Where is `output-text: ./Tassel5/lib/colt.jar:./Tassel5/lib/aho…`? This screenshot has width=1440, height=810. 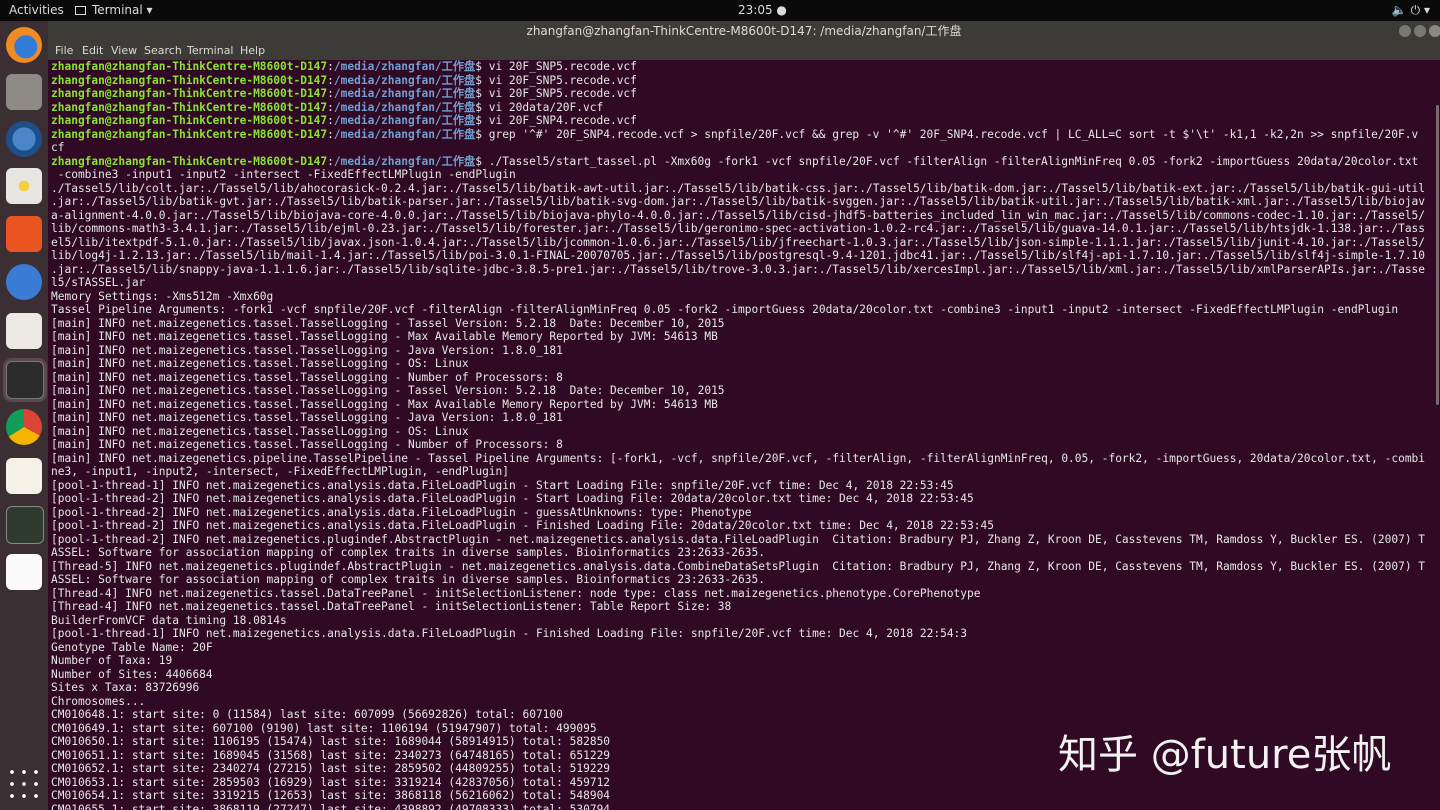 output-text: ./Tassel5/lib/colt.jar:./Tassel5/lib/aho… is located at coordinates (738, 188).